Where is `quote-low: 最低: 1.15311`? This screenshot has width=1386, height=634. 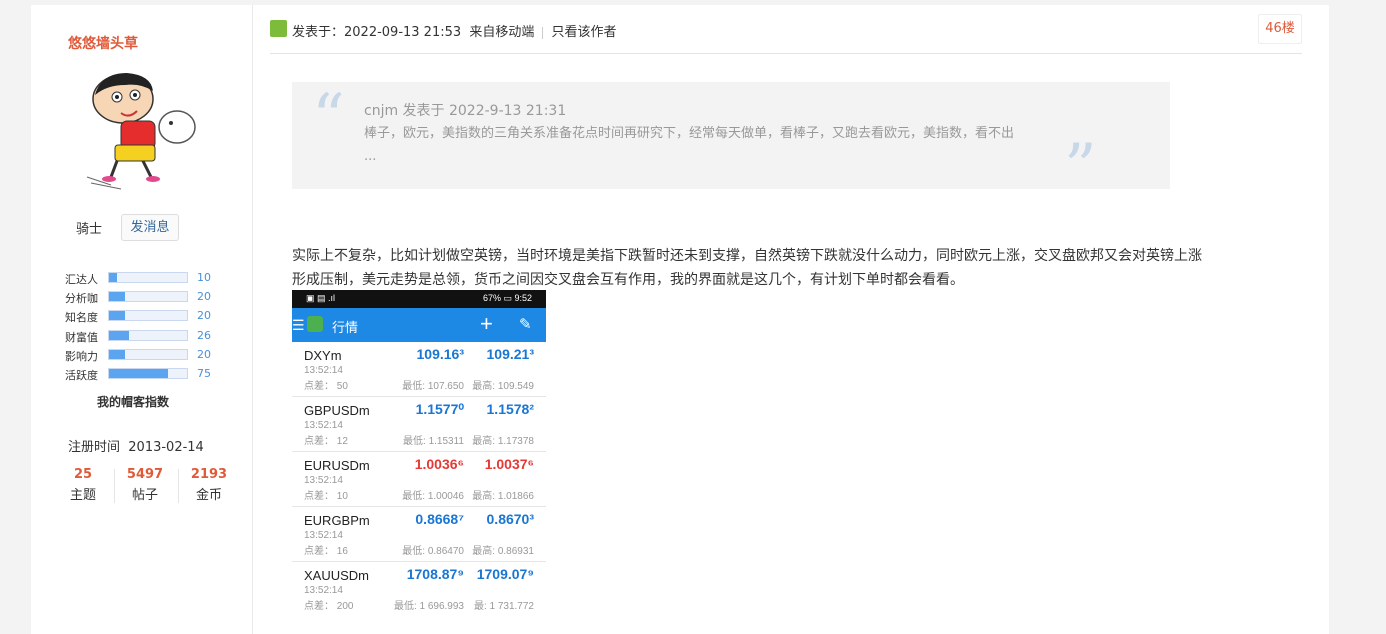
quote-low: 最低: 1.15311 is located at coordinates (433, 441).